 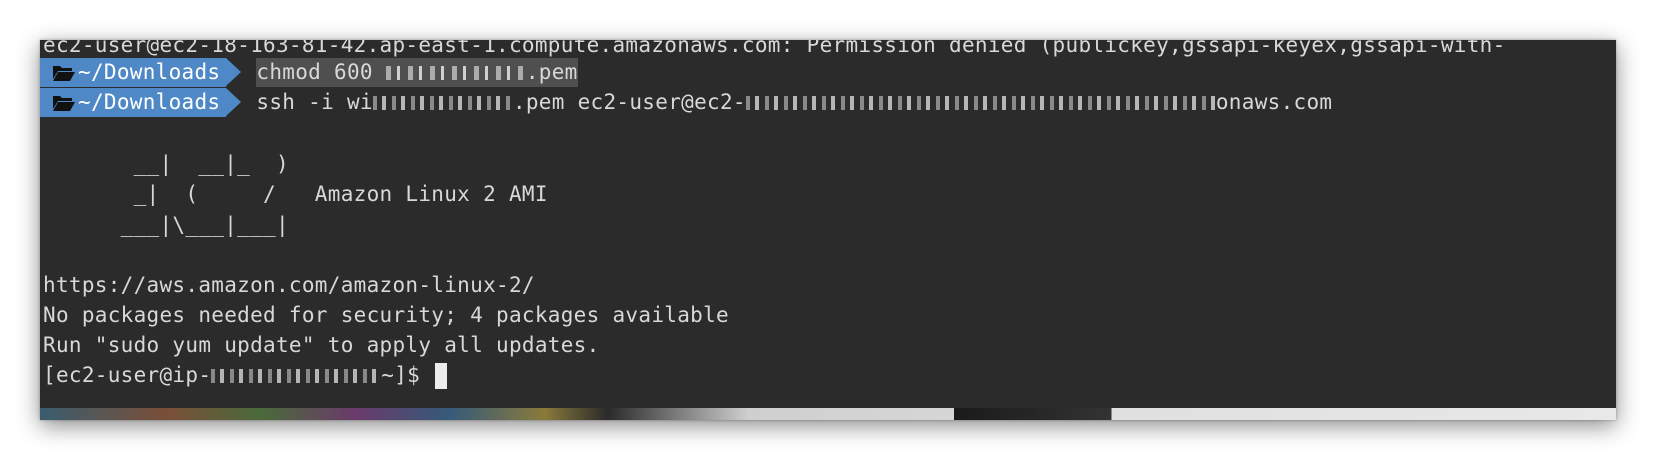 I want to click on shell-prompt-line: [ec2-user@ip- ~]$, so click(x=245, y=375).